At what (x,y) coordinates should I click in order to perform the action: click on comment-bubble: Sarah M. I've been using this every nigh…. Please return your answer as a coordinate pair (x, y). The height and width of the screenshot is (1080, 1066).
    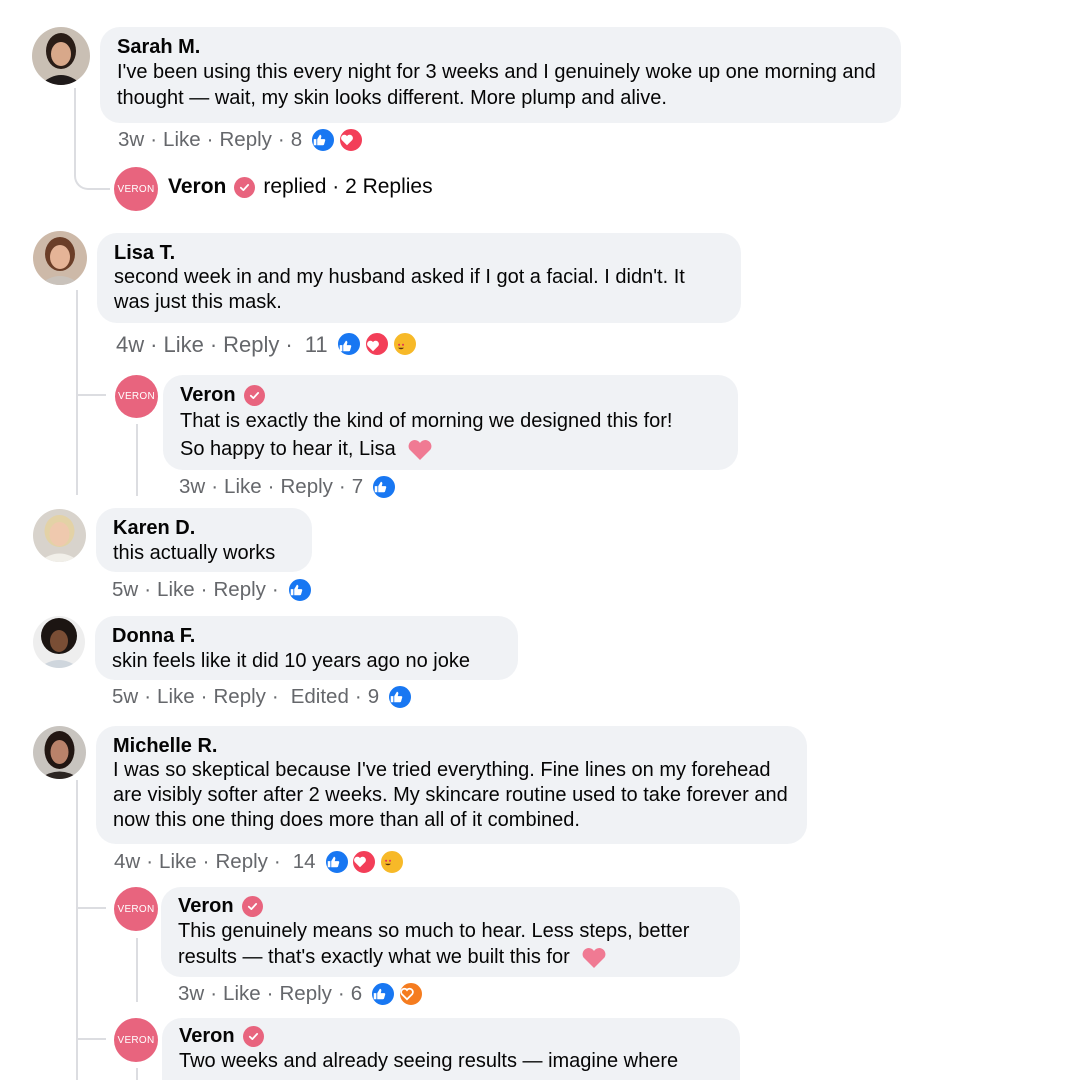
    Looking at the image, I should click on (500, 75).